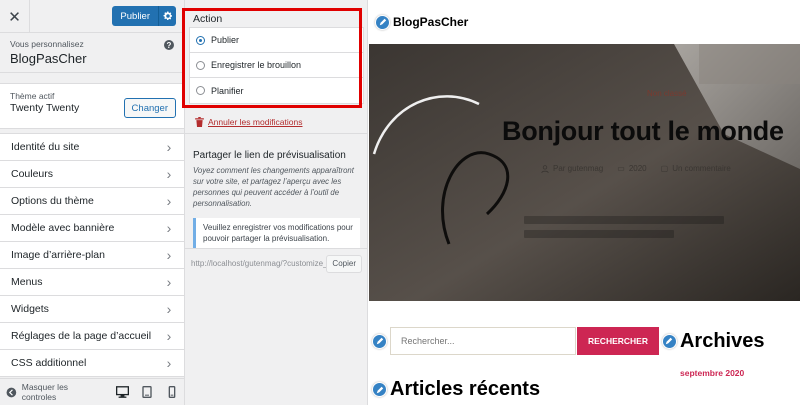 The width and height of the screenshot is (800, 405). I want to click on preview-link-row: Copier, so click(276, 263).